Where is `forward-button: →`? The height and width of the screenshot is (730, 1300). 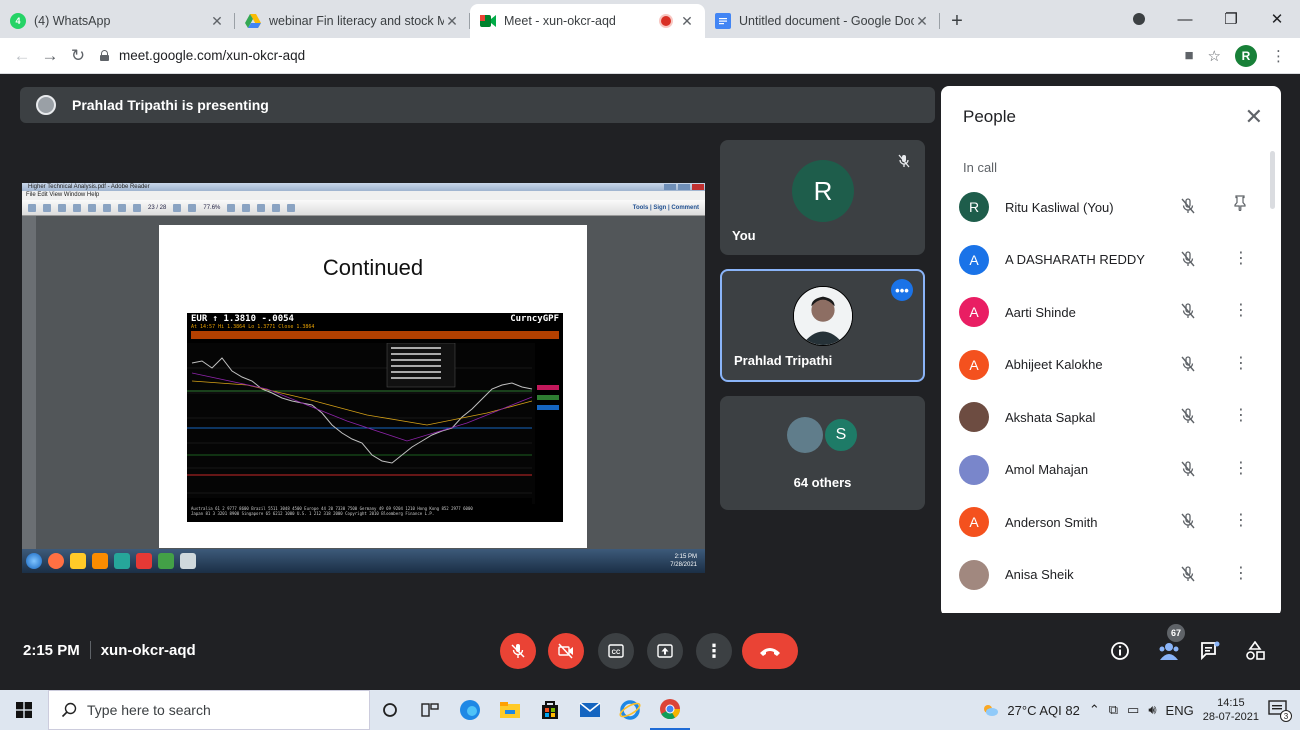 forward-button: → is located at coordinates (50, 56).